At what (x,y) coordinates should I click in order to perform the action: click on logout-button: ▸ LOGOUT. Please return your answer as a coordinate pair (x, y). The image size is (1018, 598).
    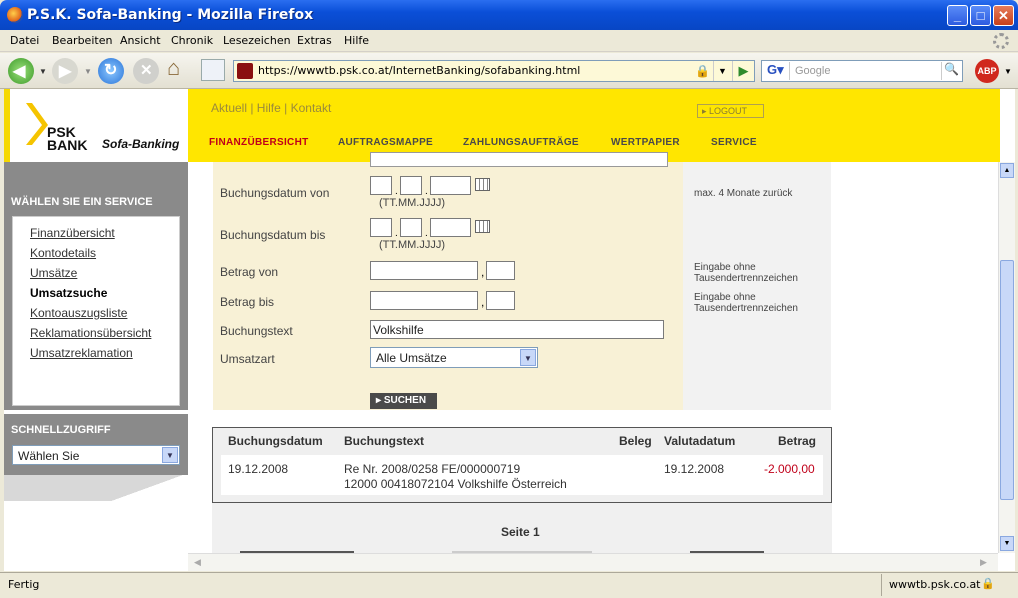
    Looking at the image, I should click on (730, 111).